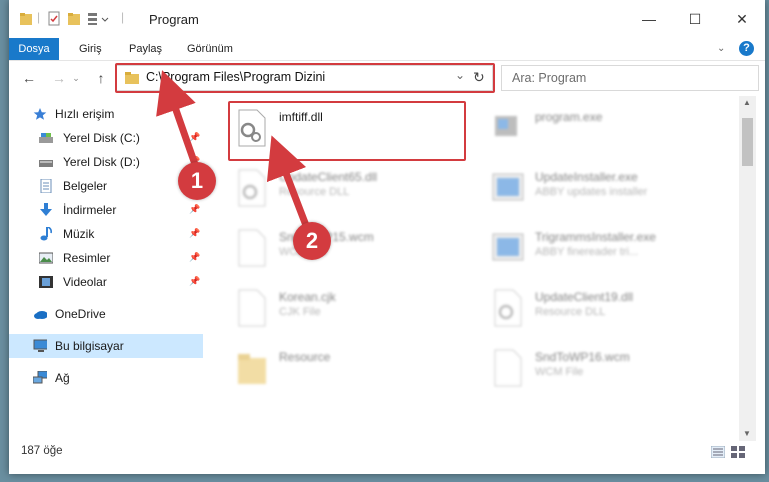 This screenshot has width=769, height=482. I want to click on arrow-to-address-bar, so click(178, 122).